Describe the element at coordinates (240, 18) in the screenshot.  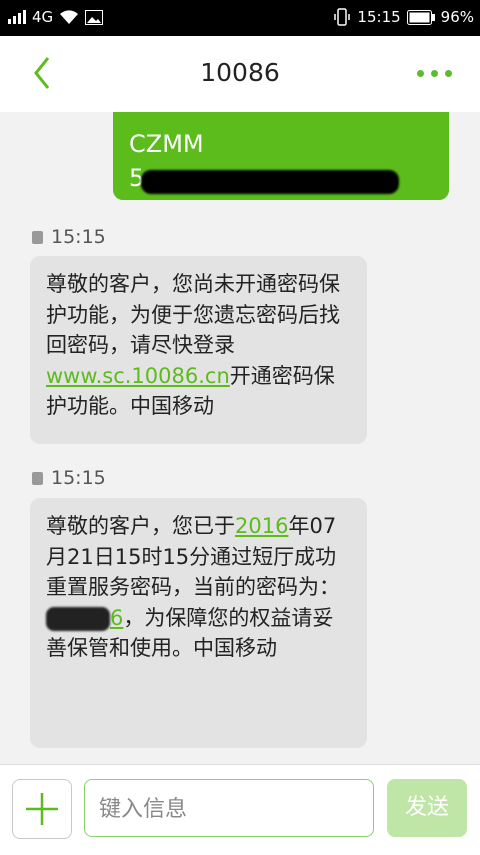
I see `status-bar: 4G 15:15 96%` at that location.